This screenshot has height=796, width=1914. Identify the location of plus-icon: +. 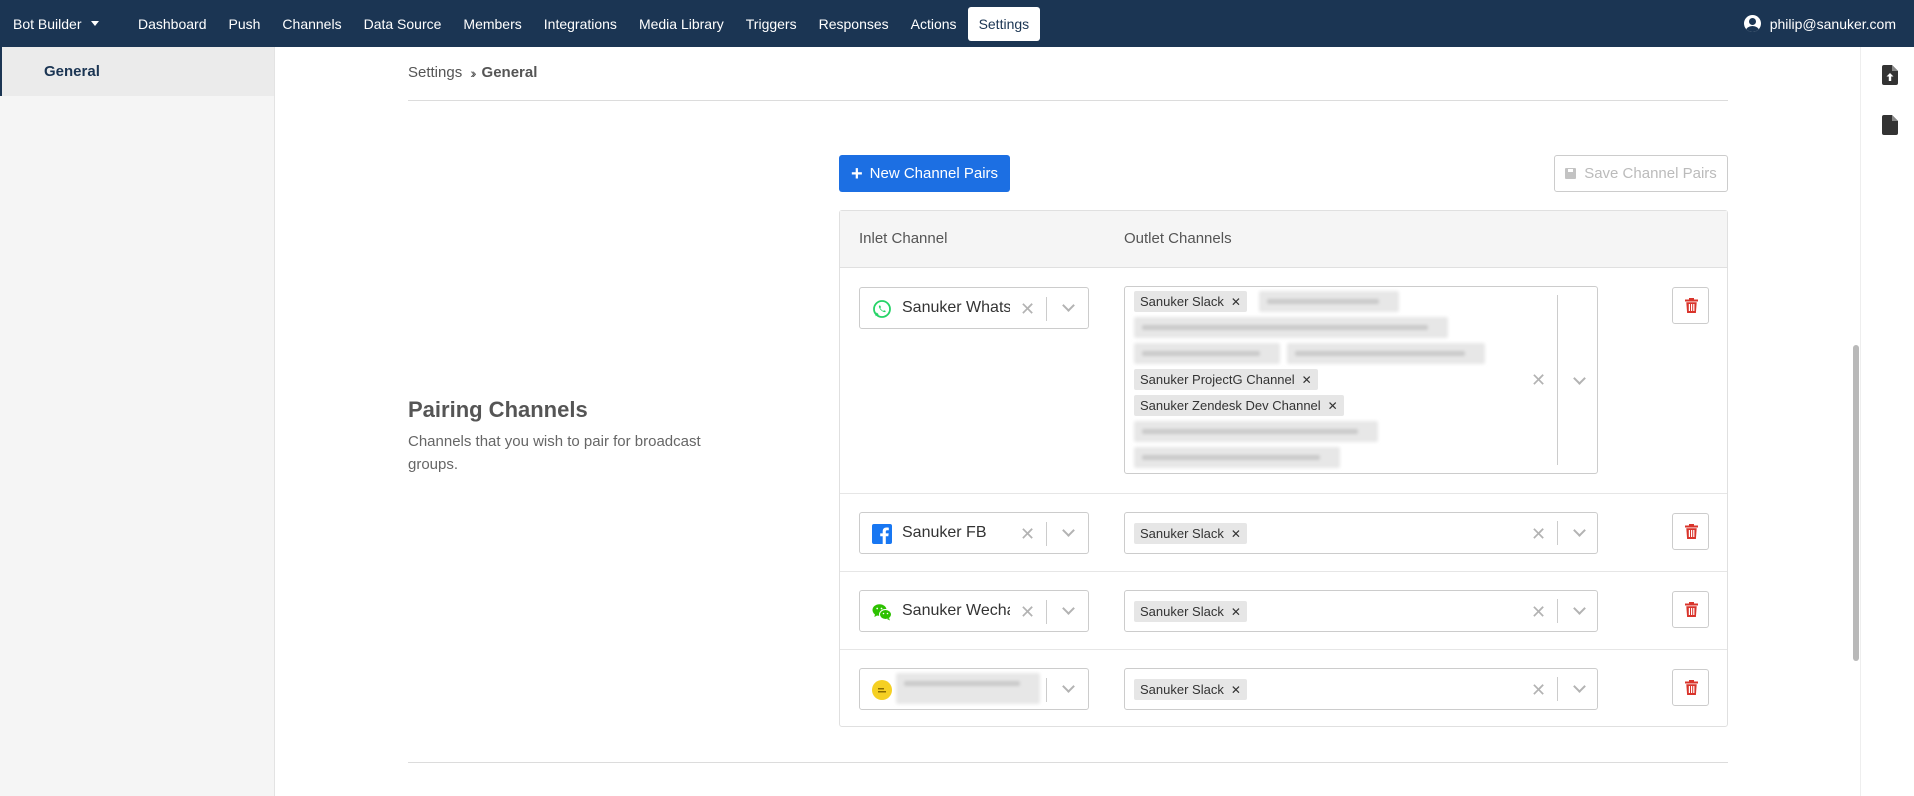
(856, 173).